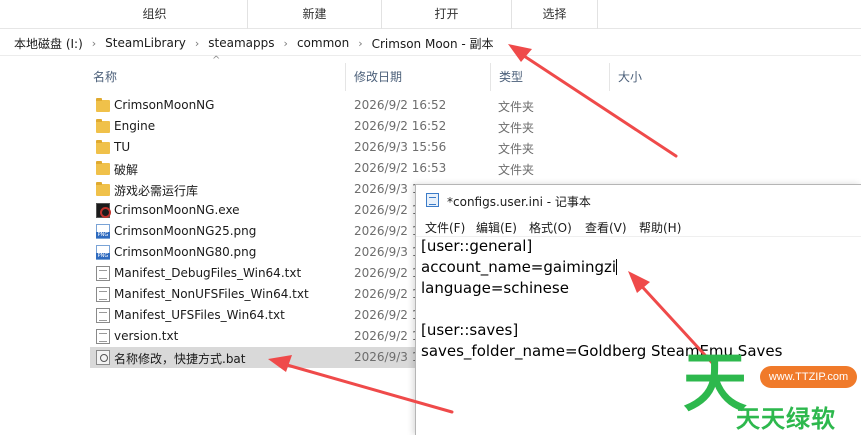 This screenshot has width=861, height=435. I want to click on menu-format: 格式(O), so click(550, 227).